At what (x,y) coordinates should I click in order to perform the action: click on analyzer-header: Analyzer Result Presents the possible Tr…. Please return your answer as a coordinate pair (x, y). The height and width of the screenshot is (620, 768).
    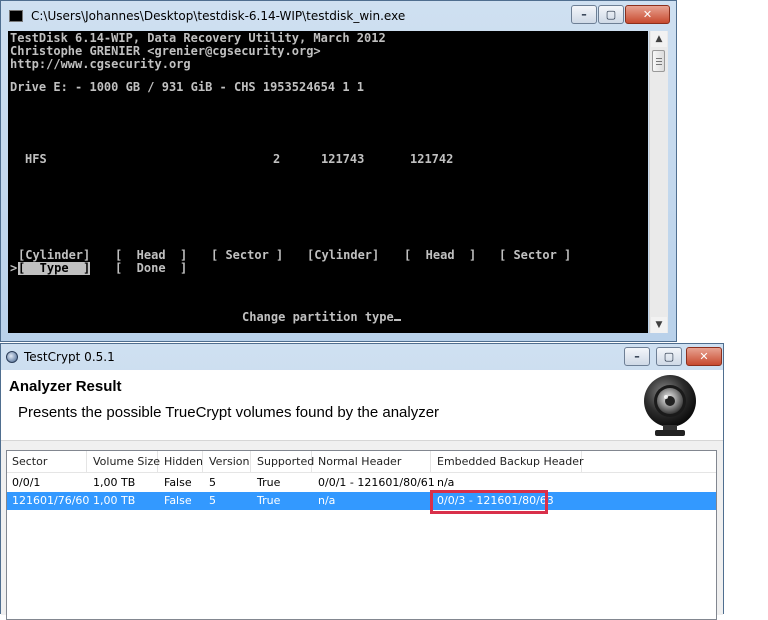
    Looking at the image, I should click on (362, 405).